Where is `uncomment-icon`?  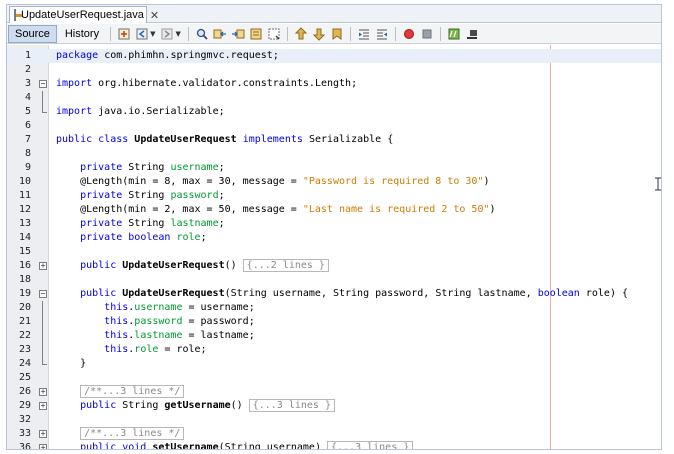
uncomment-icon is located at coordinates (472, 34).